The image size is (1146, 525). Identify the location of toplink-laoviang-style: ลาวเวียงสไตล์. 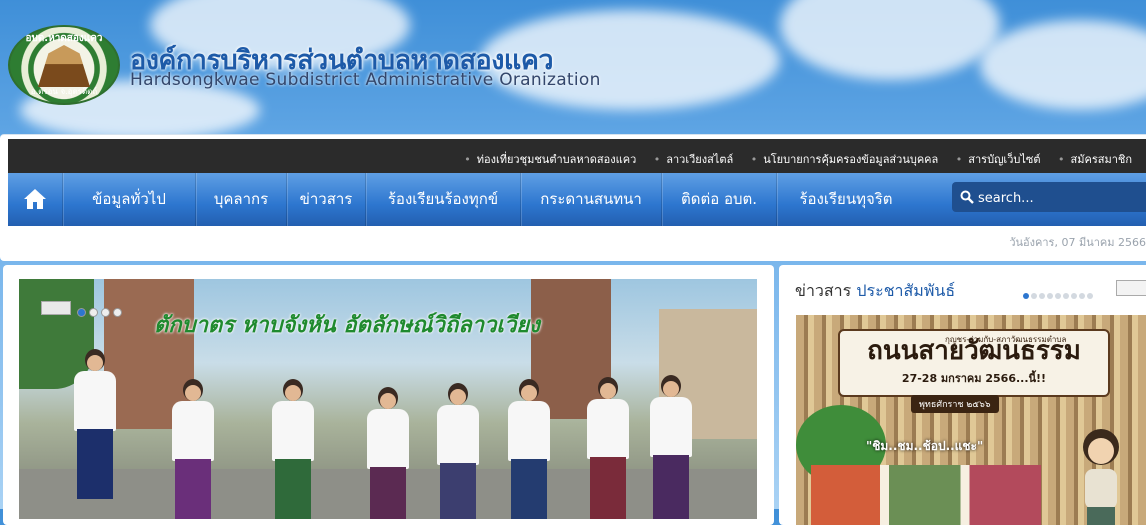
(693, 159).